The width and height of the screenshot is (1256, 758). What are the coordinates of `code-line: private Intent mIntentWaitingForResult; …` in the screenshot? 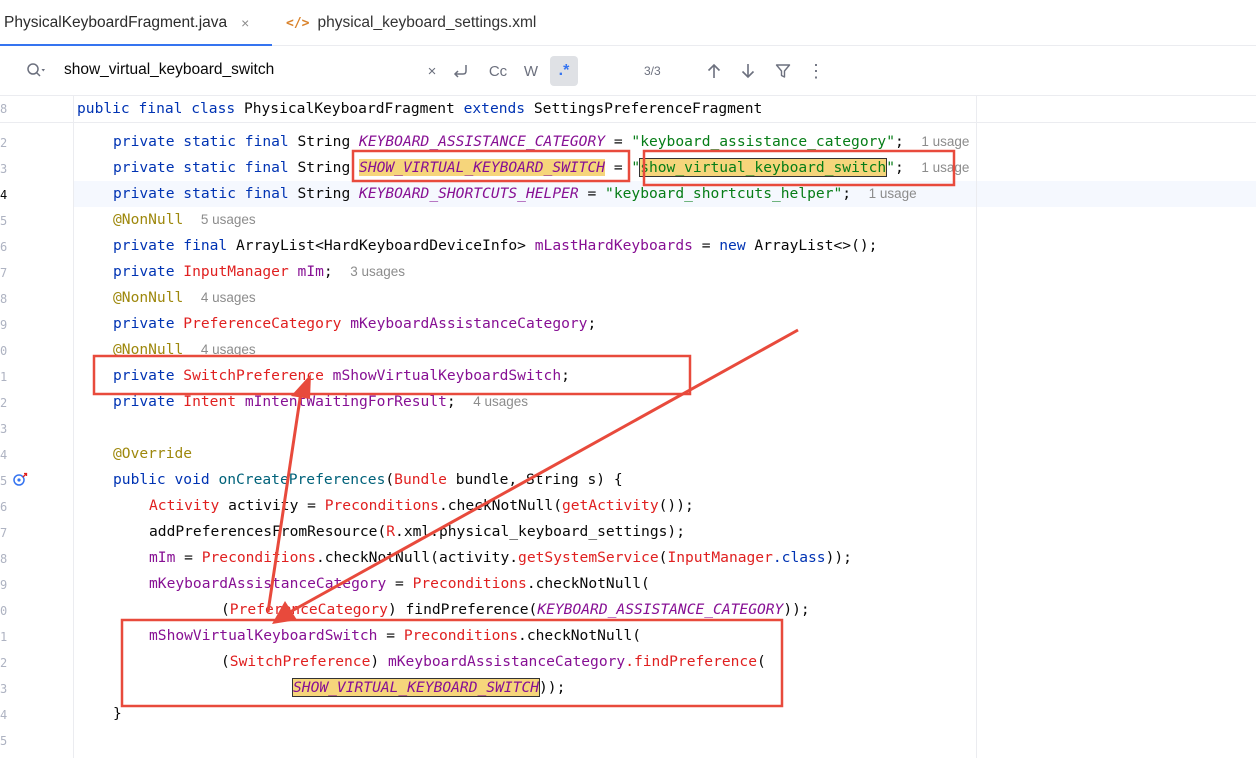 It's located at (320, 402).